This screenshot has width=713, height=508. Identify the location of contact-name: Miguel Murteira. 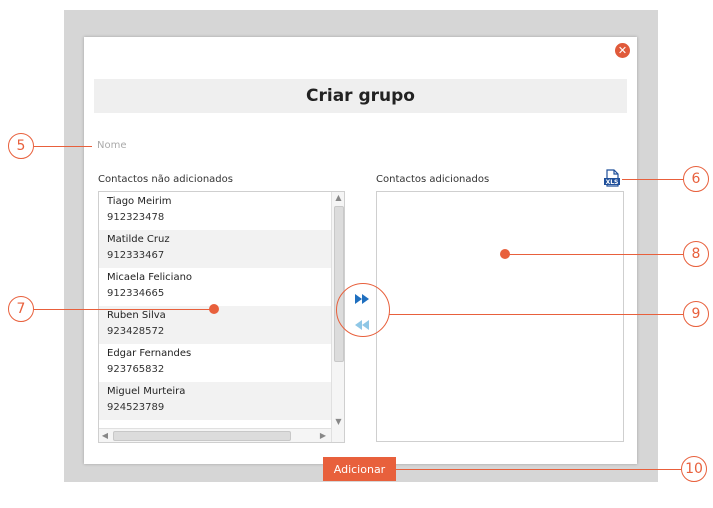
(146, 391).